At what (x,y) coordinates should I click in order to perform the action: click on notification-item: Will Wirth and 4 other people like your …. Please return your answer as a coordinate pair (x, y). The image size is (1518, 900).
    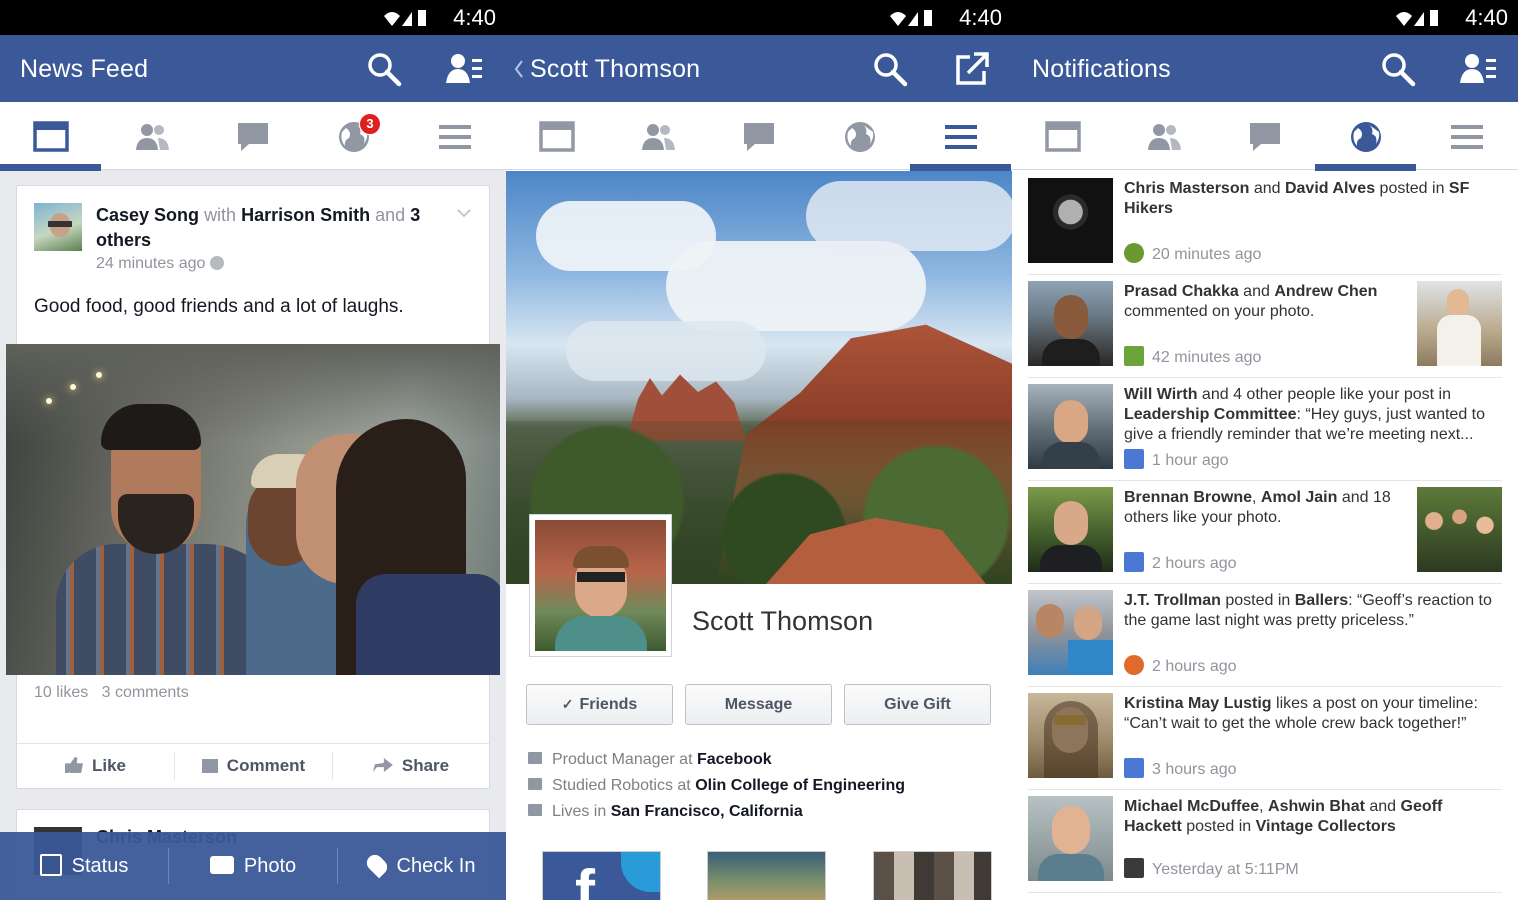
    Looking at the image, I should click on (1265, 429).